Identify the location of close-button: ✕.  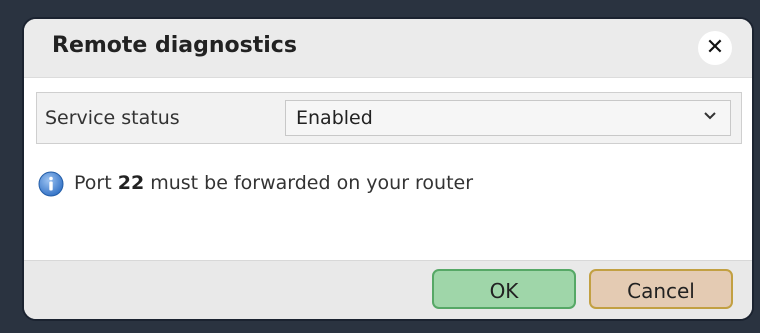
(715, 48).